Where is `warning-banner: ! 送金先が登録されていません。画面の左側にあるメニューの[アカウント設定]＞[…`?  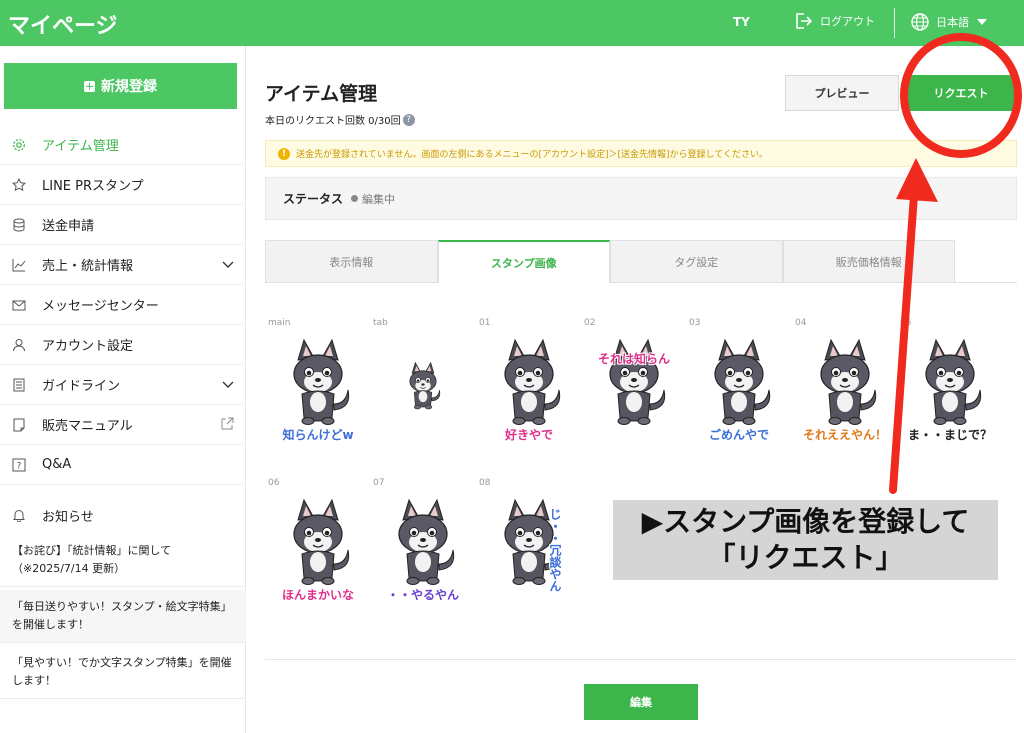
warning-banner: ! 送金先が登録されていません。画面の左側にあるメニューの[アカウント設定]＞[… is located at coordinates (641, 153).